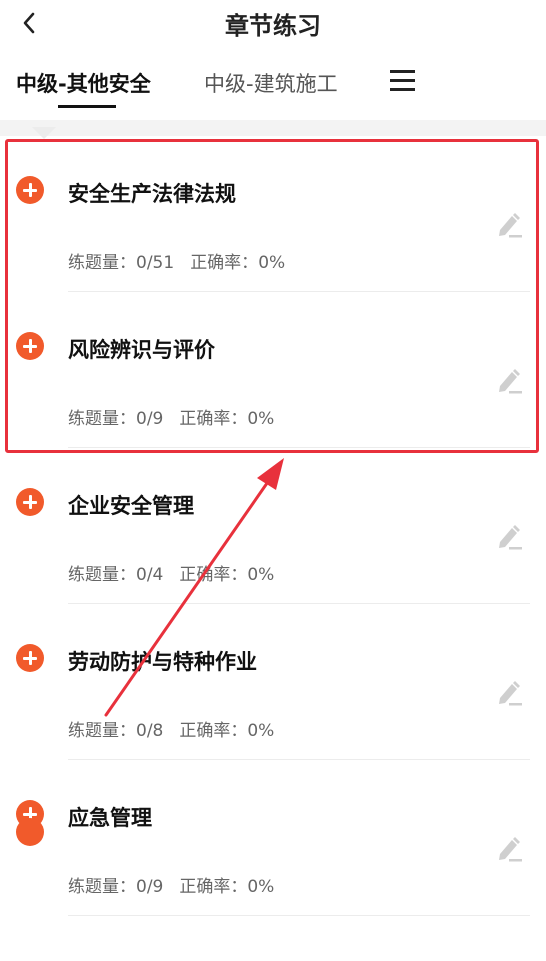  Describe the element at coordinates (171, 728) in the screenshot. I see `chapter-stats: 练题量：0/8 正确率：0%` at that location.